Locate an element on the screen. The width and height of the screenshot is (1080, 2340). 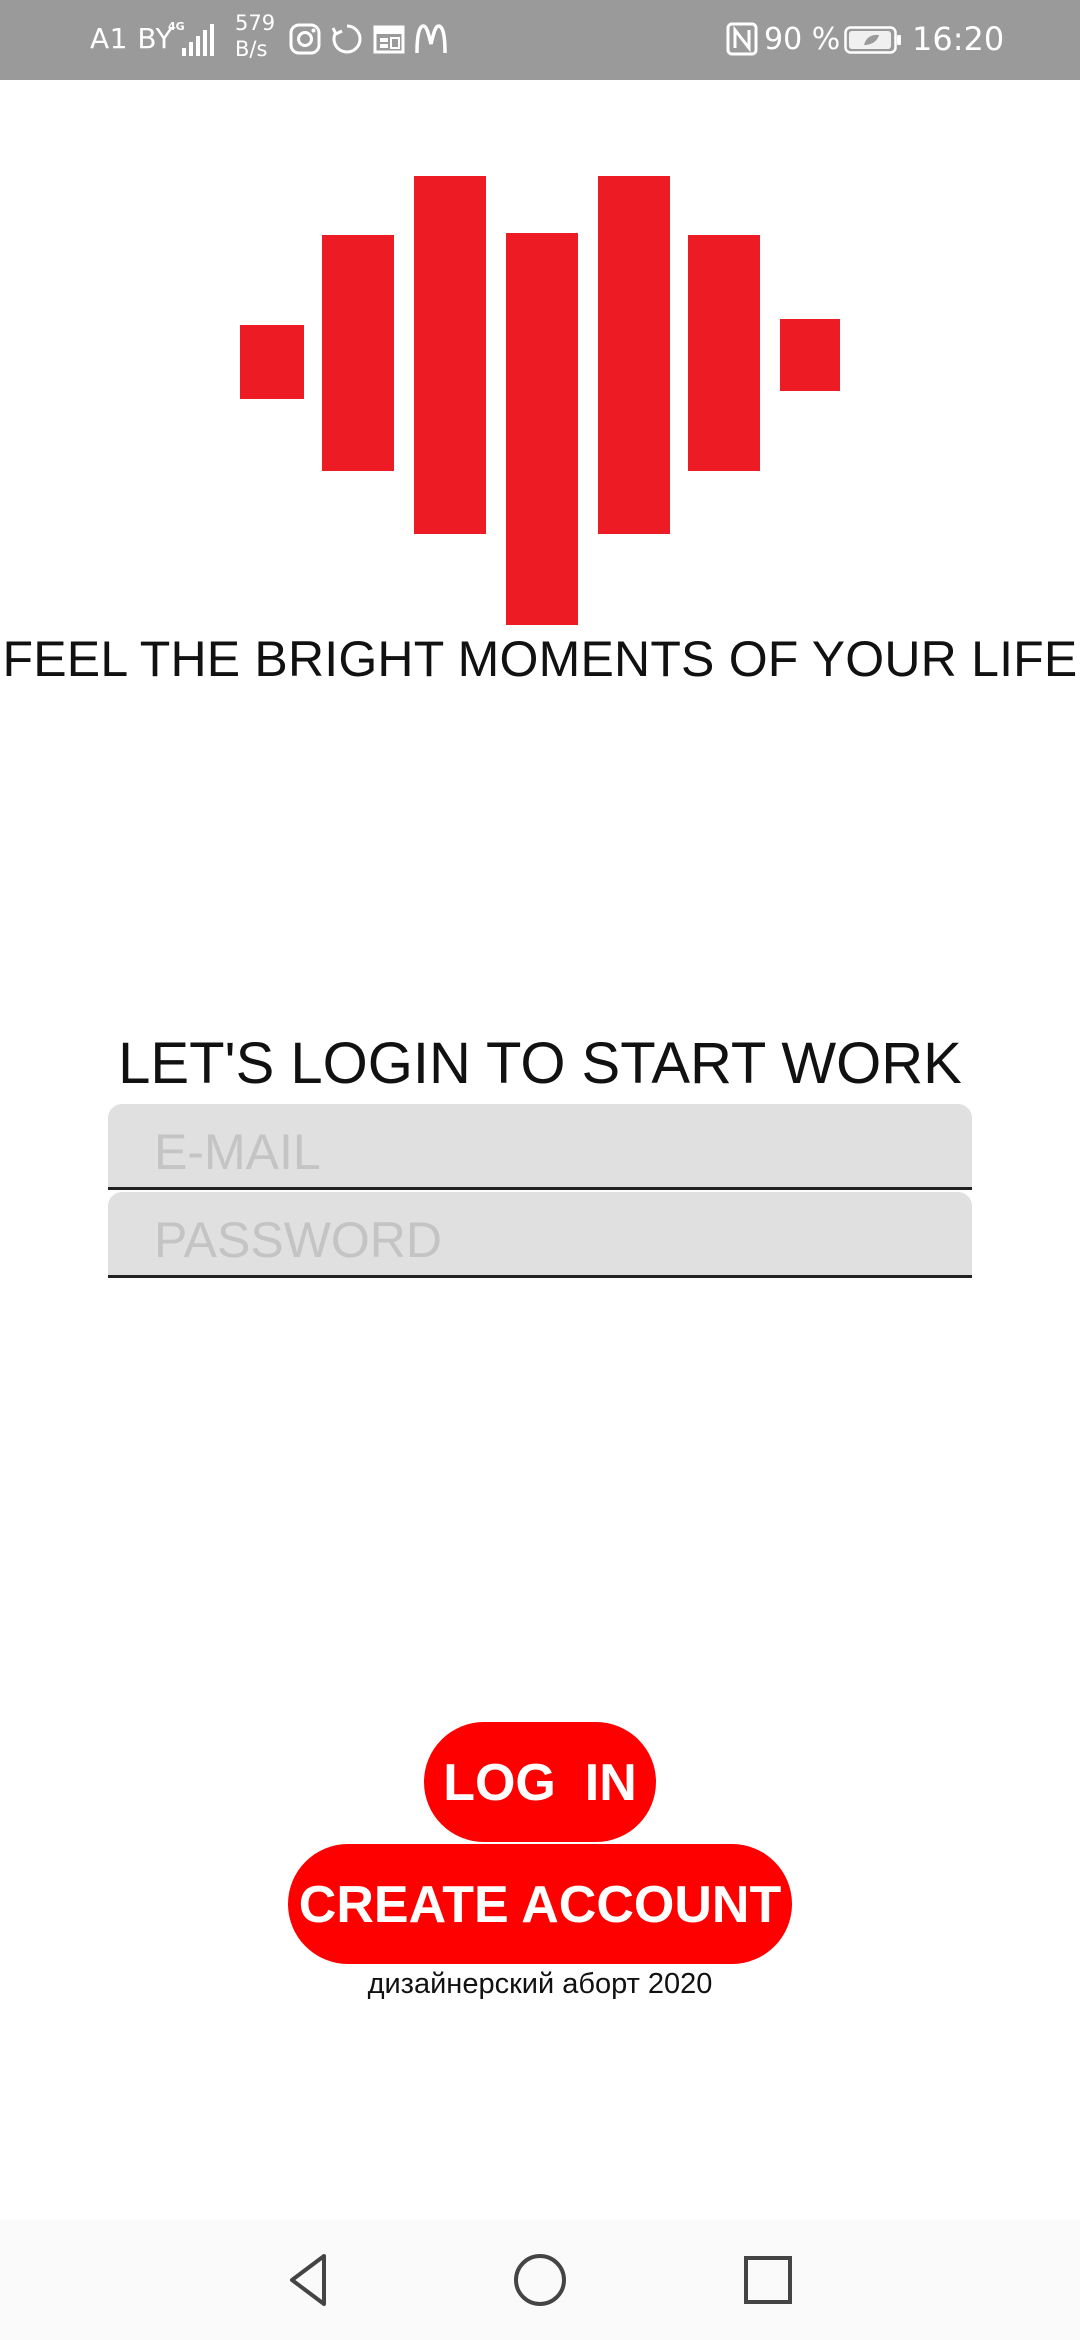
tagline: FEEL THE BRIGHT MOMENTS OF YOUR LIFE is located at coordinates (540, 659).